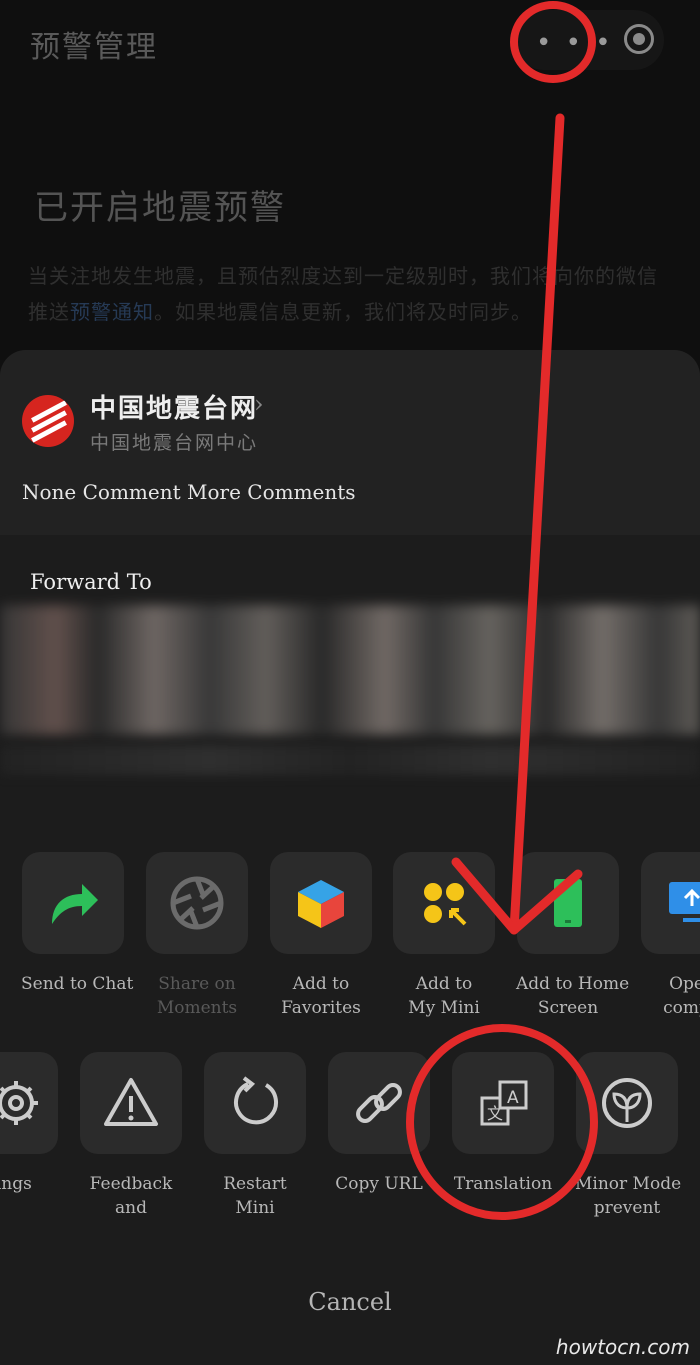  Describe the element at coordinates (112, 312) in the screenshot. I see `notice-link: 预警通知` at that location.